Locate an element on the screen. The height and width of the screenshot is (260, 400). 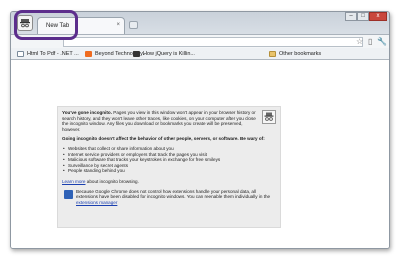
extensions-manager-link: extensions manager is located at coordinates (96, 202).